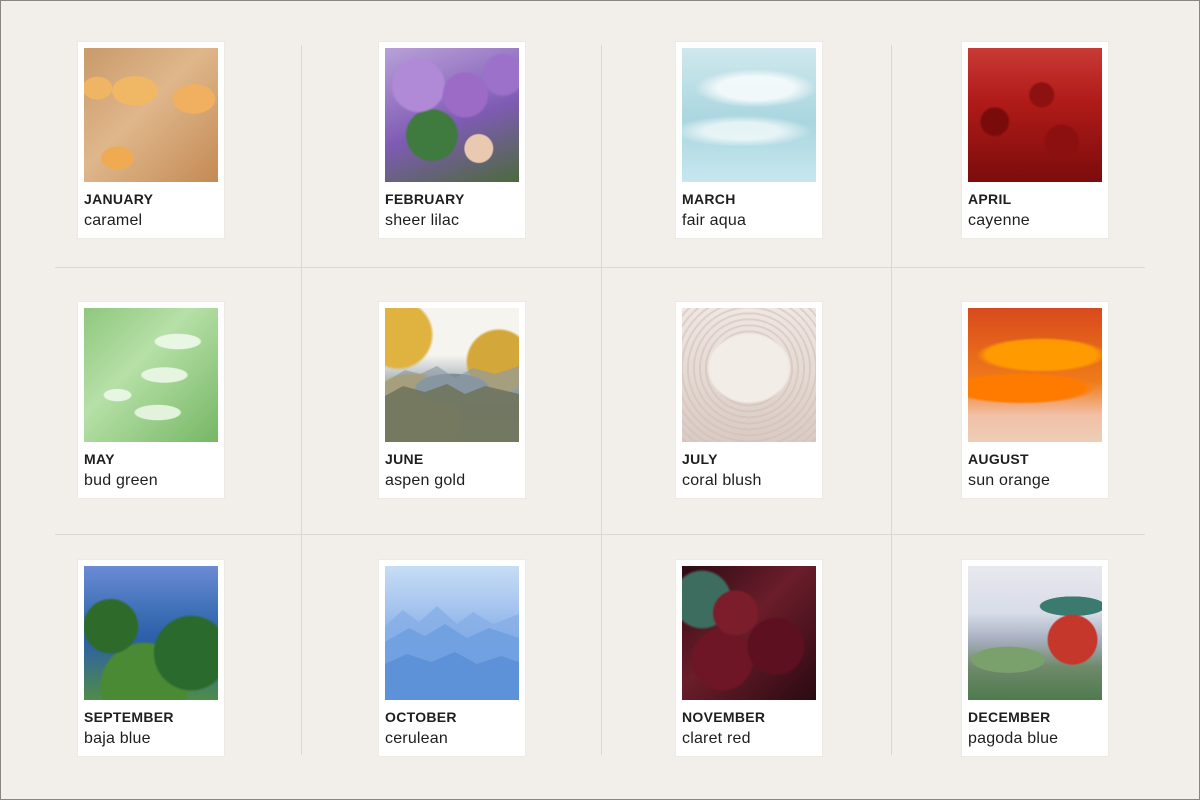 This screenshot has height=800, width=1200. Describe the element at coordinates (1035, 633) in the screenshot. I see `pagoda-photo` at that location.